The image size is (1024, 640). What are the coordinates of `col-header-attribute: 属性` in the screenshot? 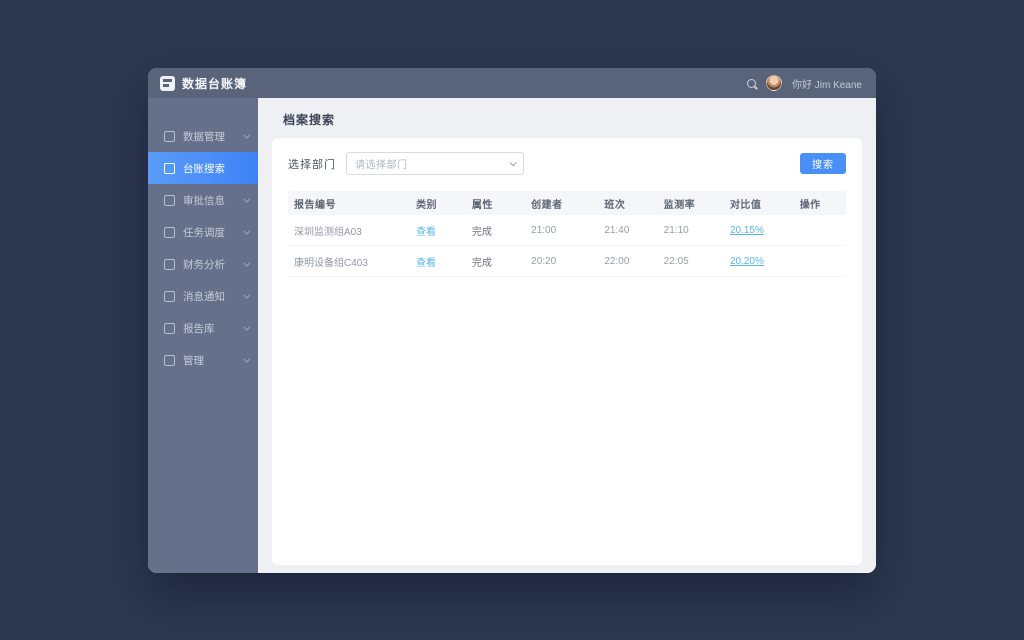 It's located at (482, 205).